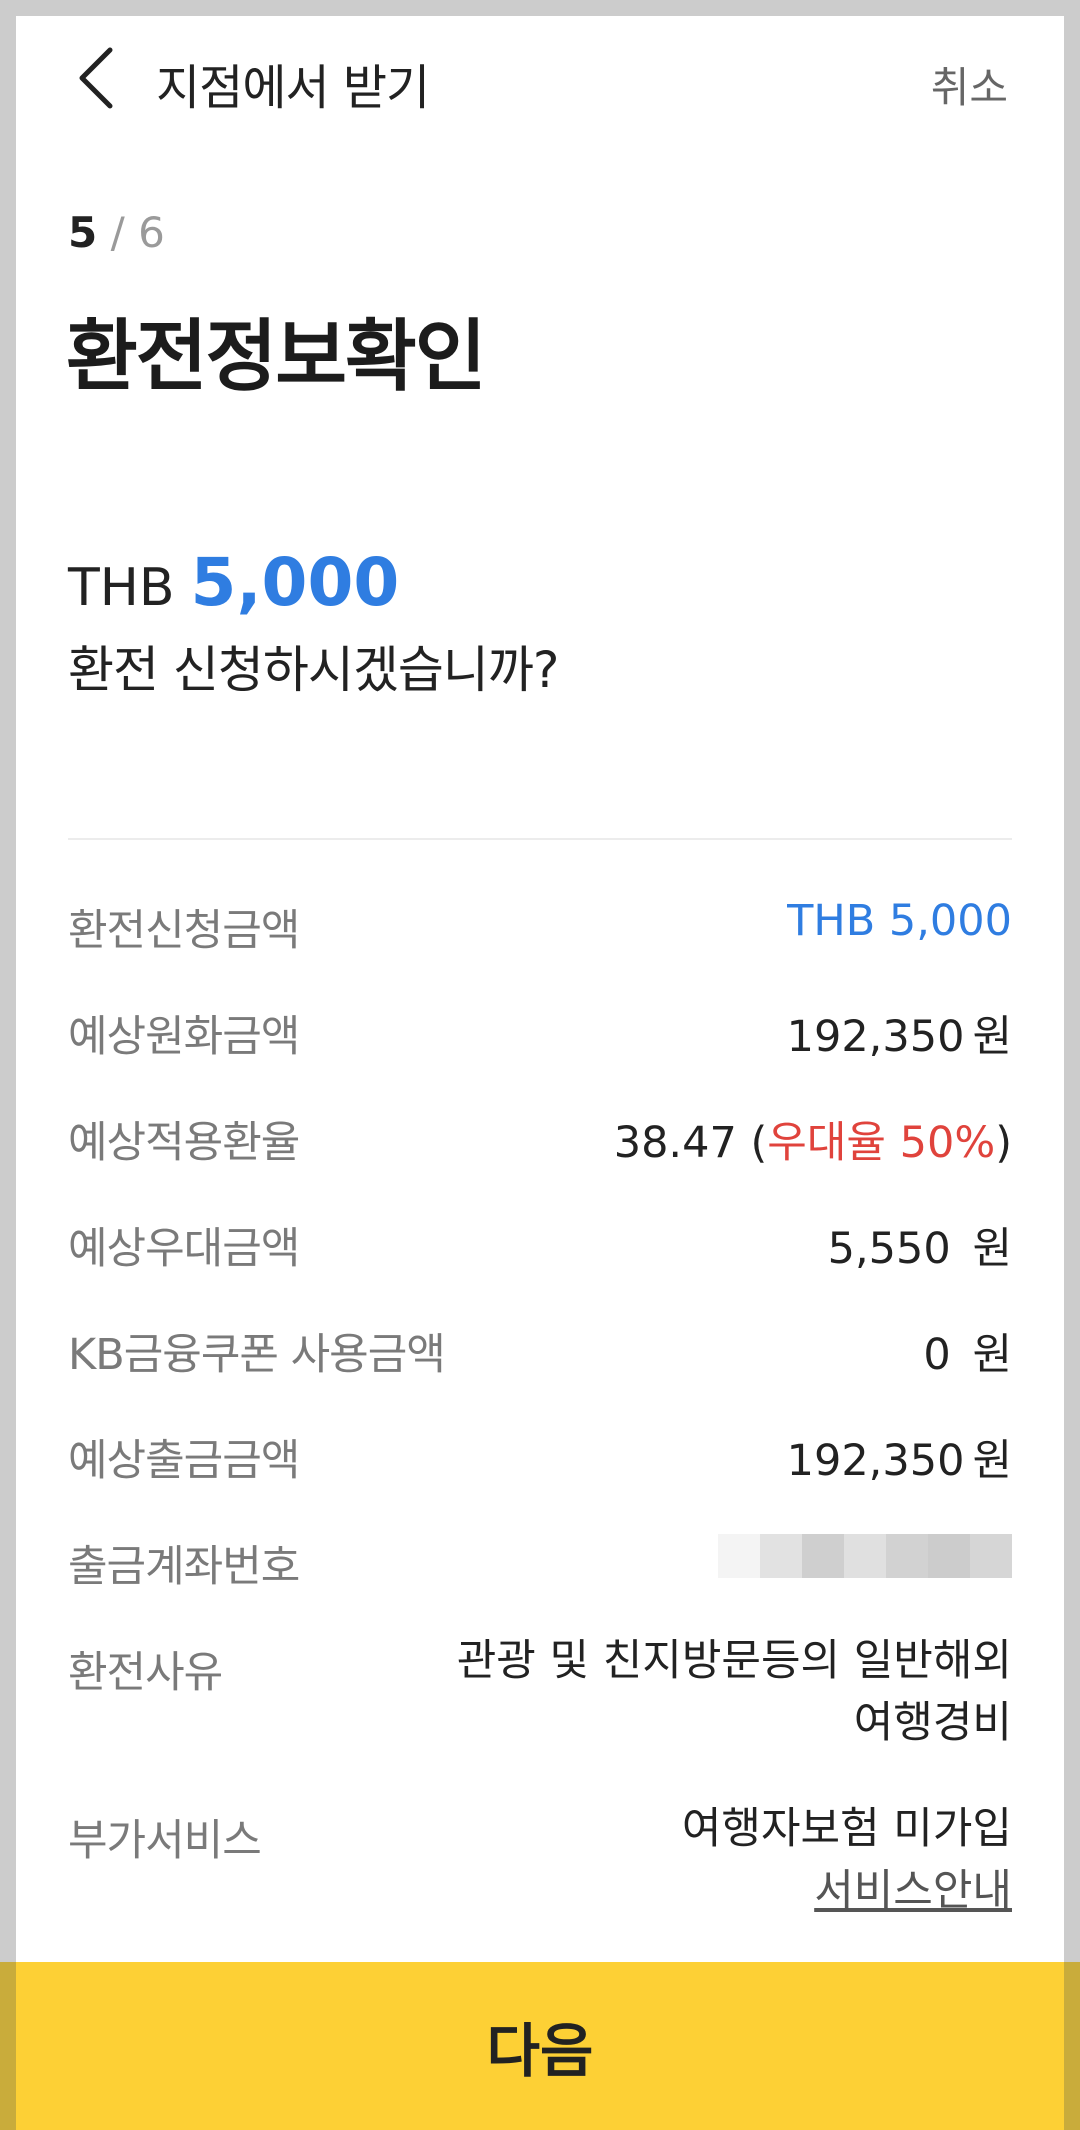  Describe the element at coordinates (932, 1723) in the screenshot. I see `reason-line-2: 여행경비` at that location.